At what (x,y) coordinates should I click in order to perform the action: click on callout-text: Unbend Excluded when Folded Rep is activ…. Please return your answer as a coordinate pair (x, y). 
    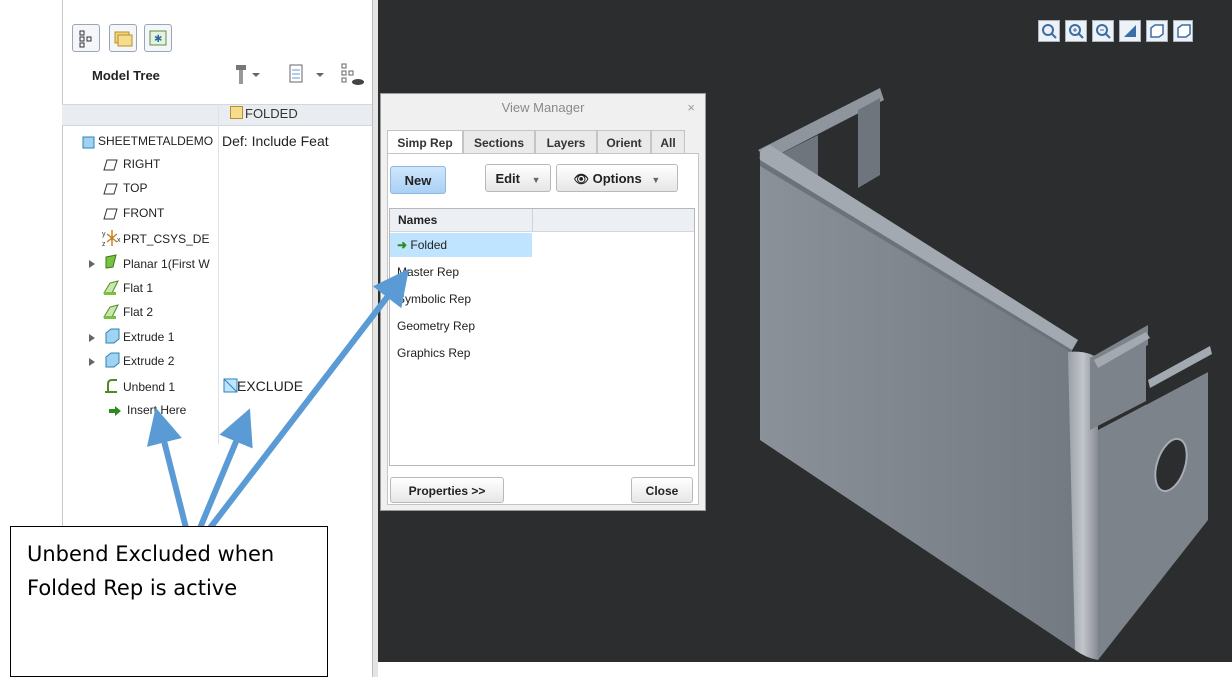
    Looking at the image, I should click on (151, 571).